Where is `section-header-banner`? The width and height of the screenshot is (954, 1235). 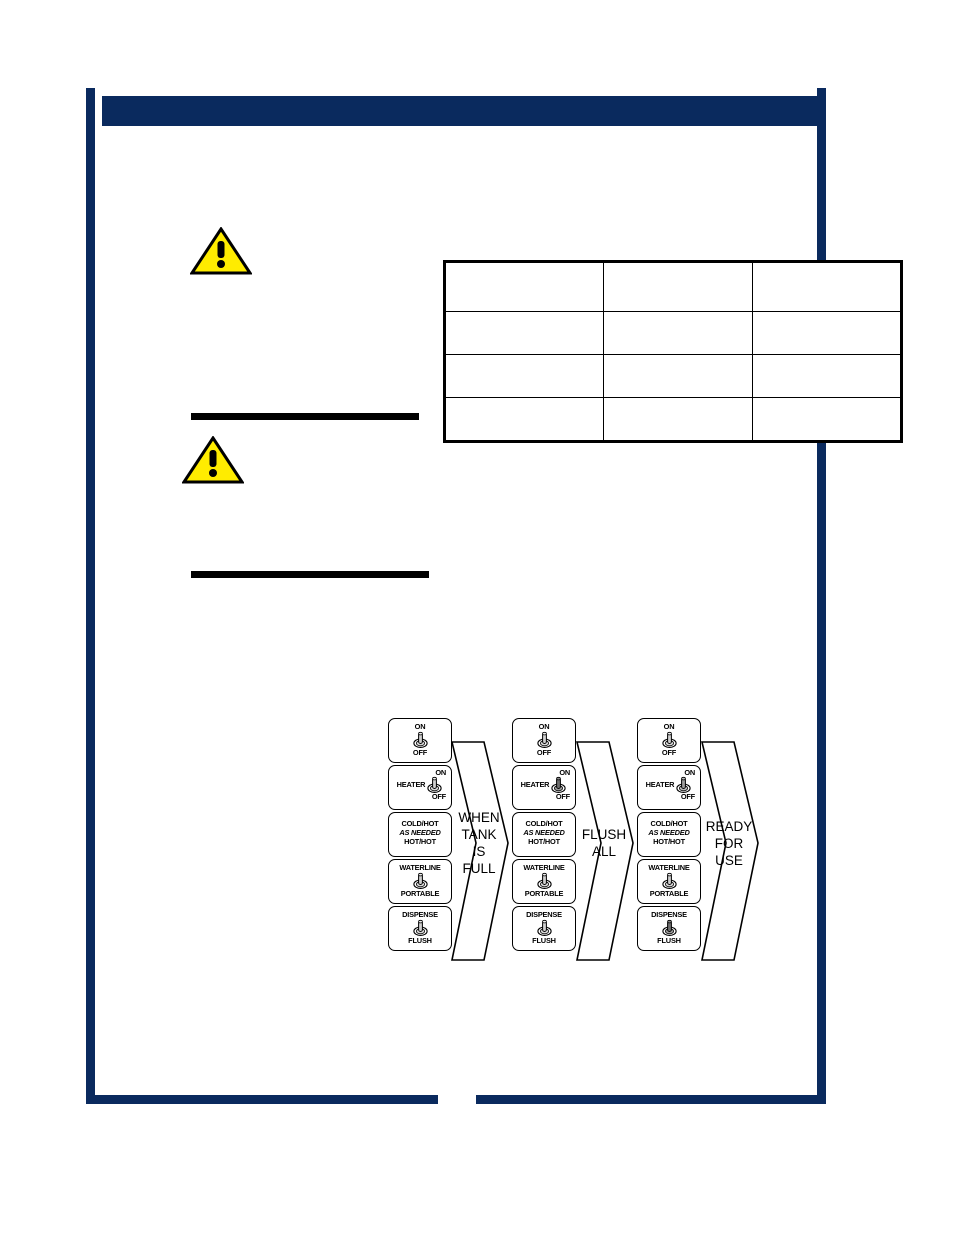 section-header-banner is located at coordinates (464, 111).